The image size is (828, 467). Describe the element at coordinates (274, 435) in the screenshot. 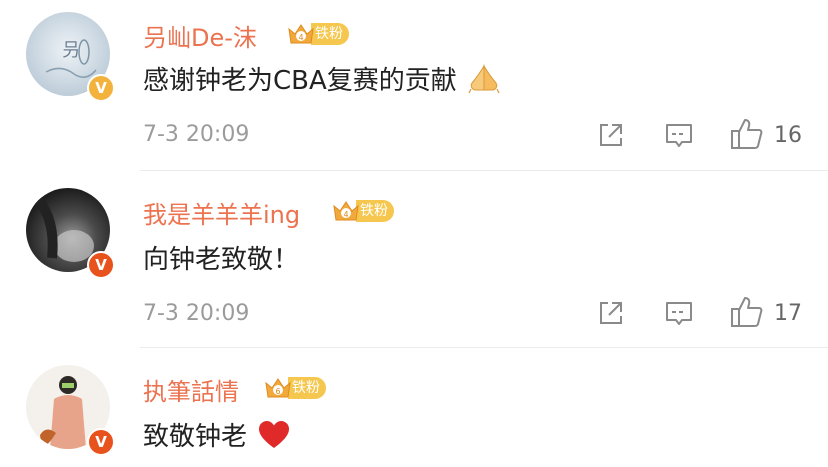

I see `red-heart-emoji-icon` at that location.